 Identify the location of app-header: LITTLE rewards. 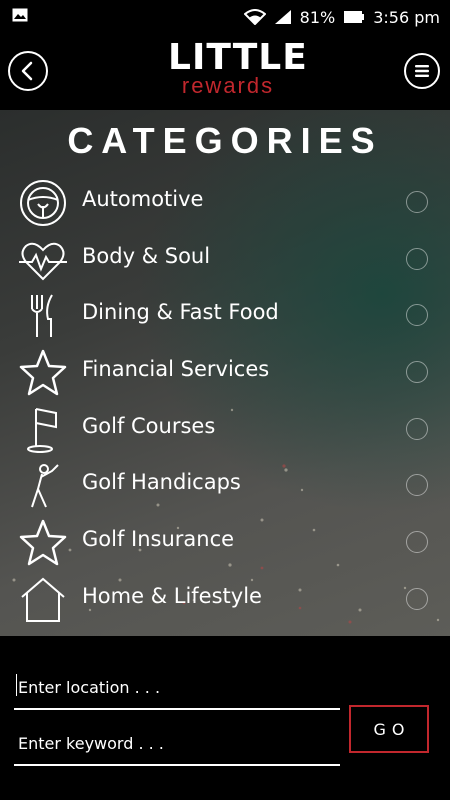
(225, 72).